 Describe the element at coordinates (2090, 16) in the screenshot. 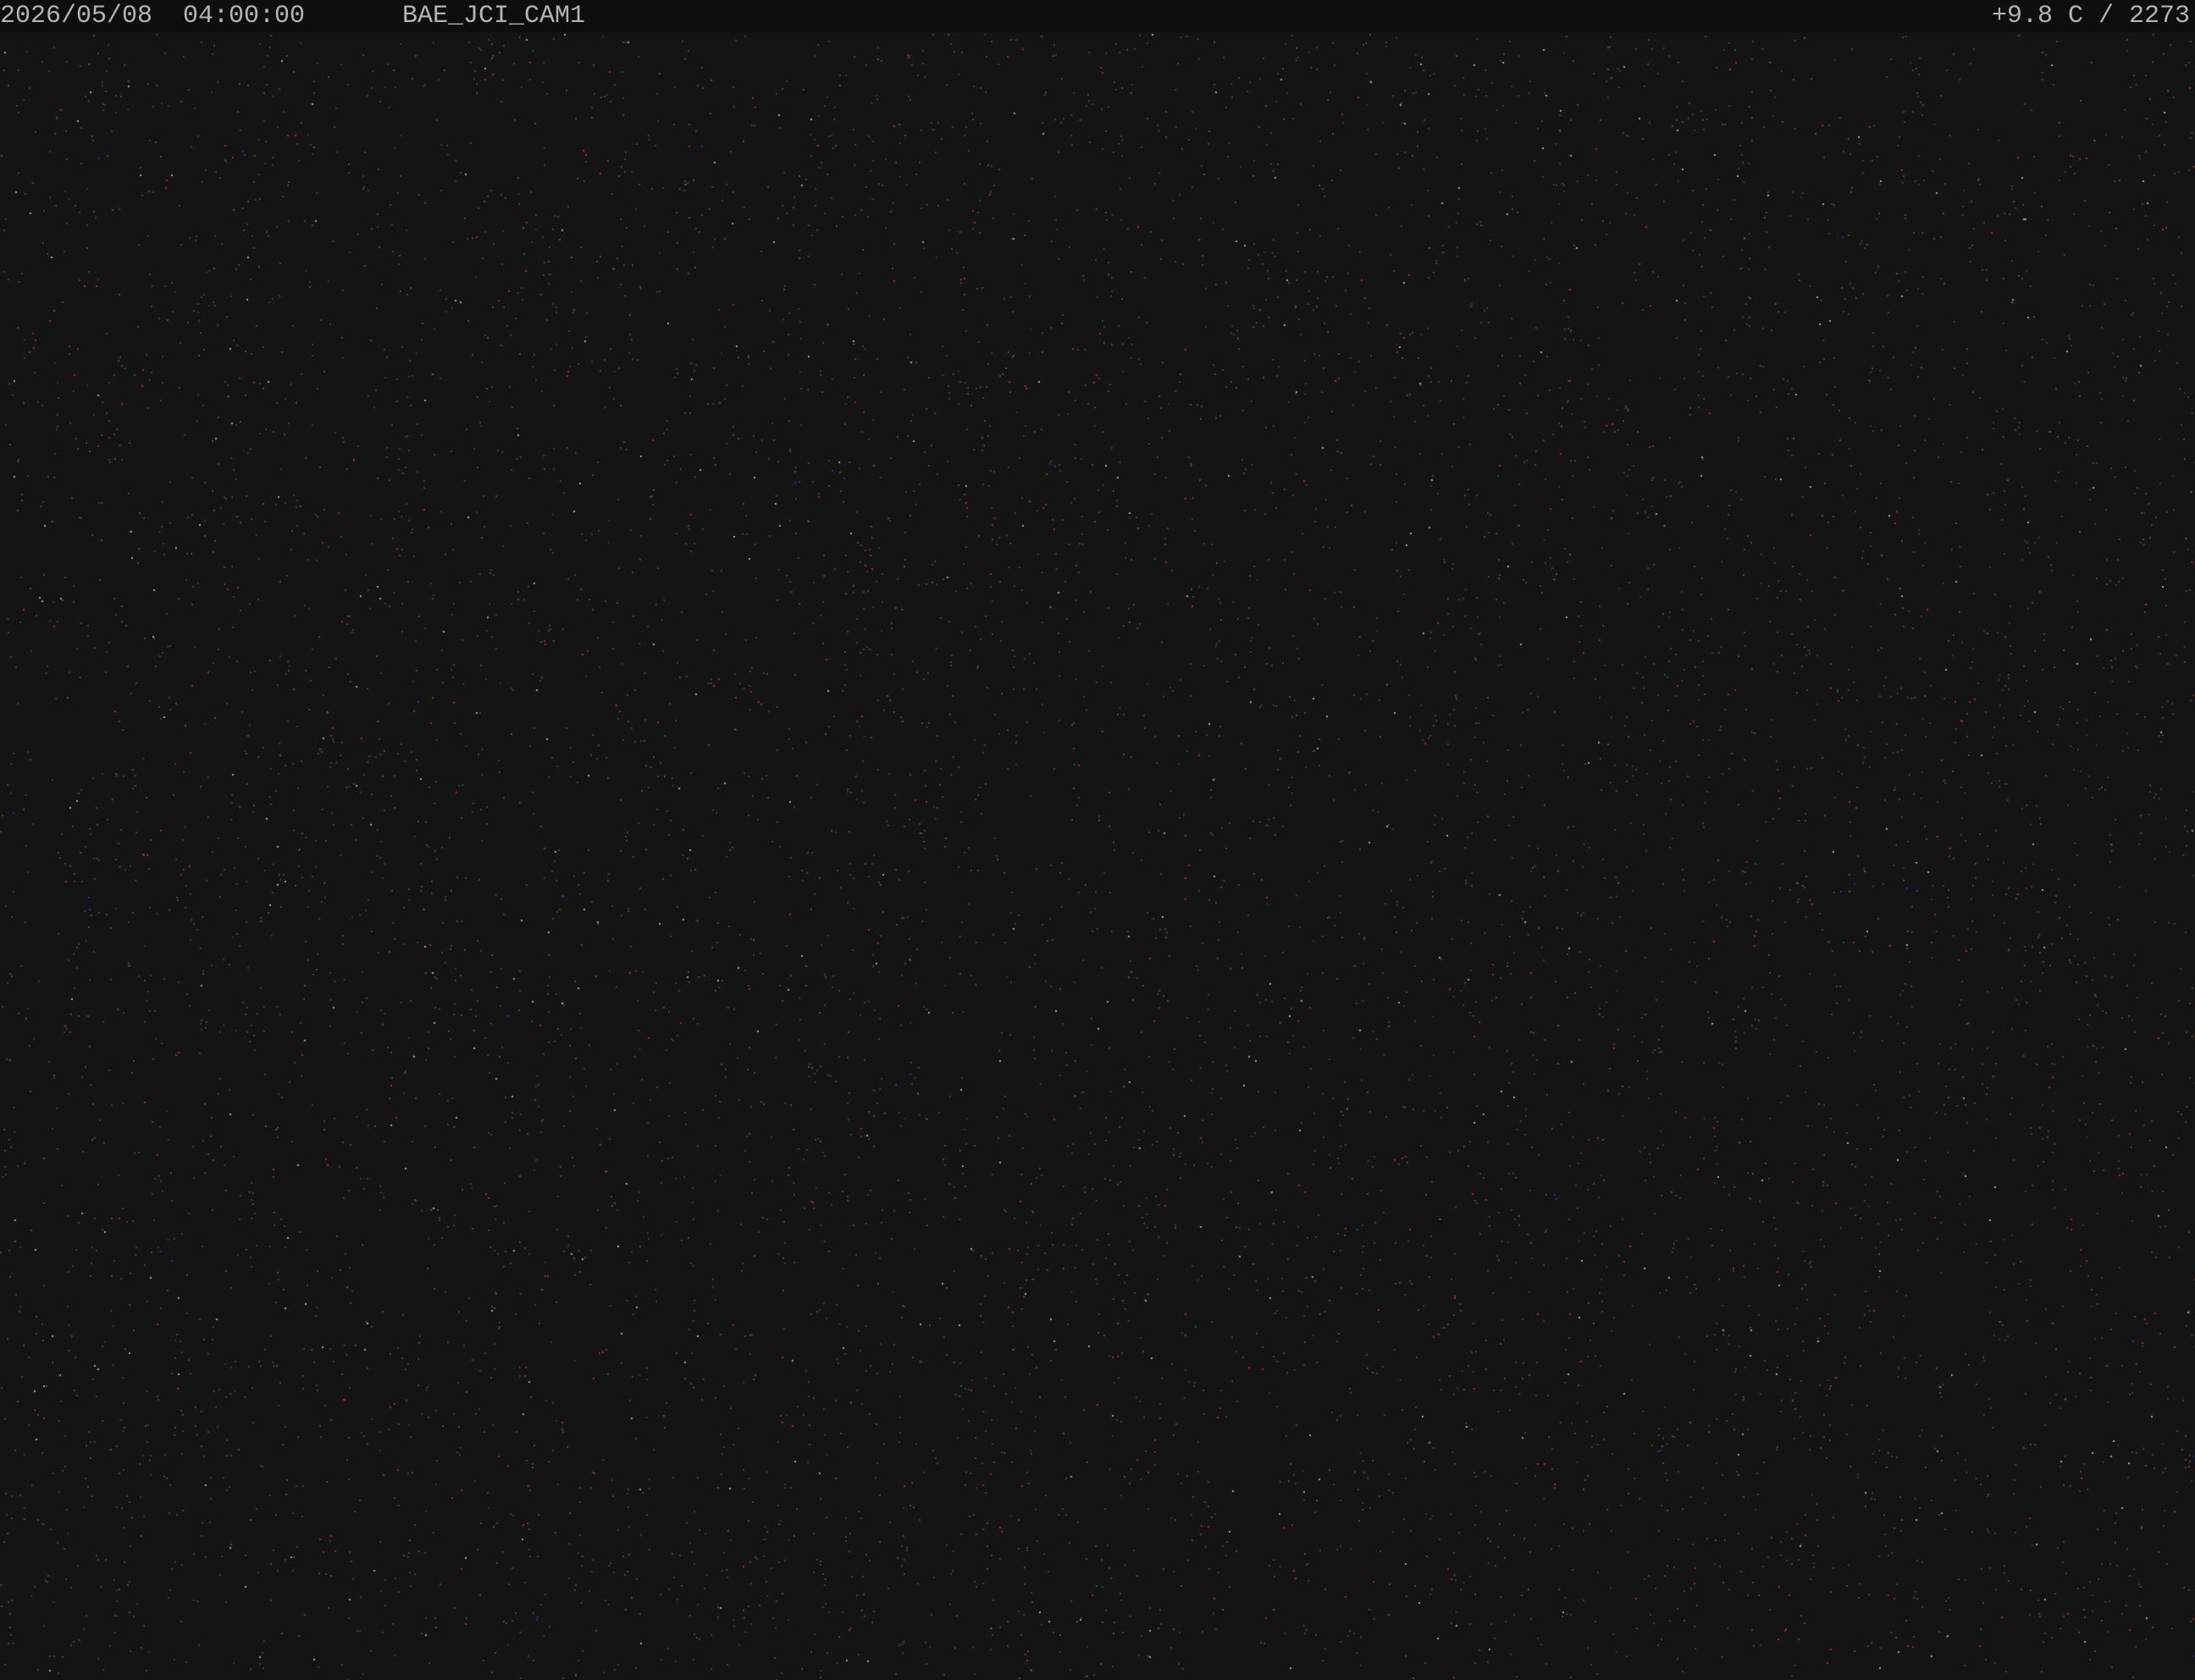

I see `temperature-readout: +9.8 C / 2273` at that location.